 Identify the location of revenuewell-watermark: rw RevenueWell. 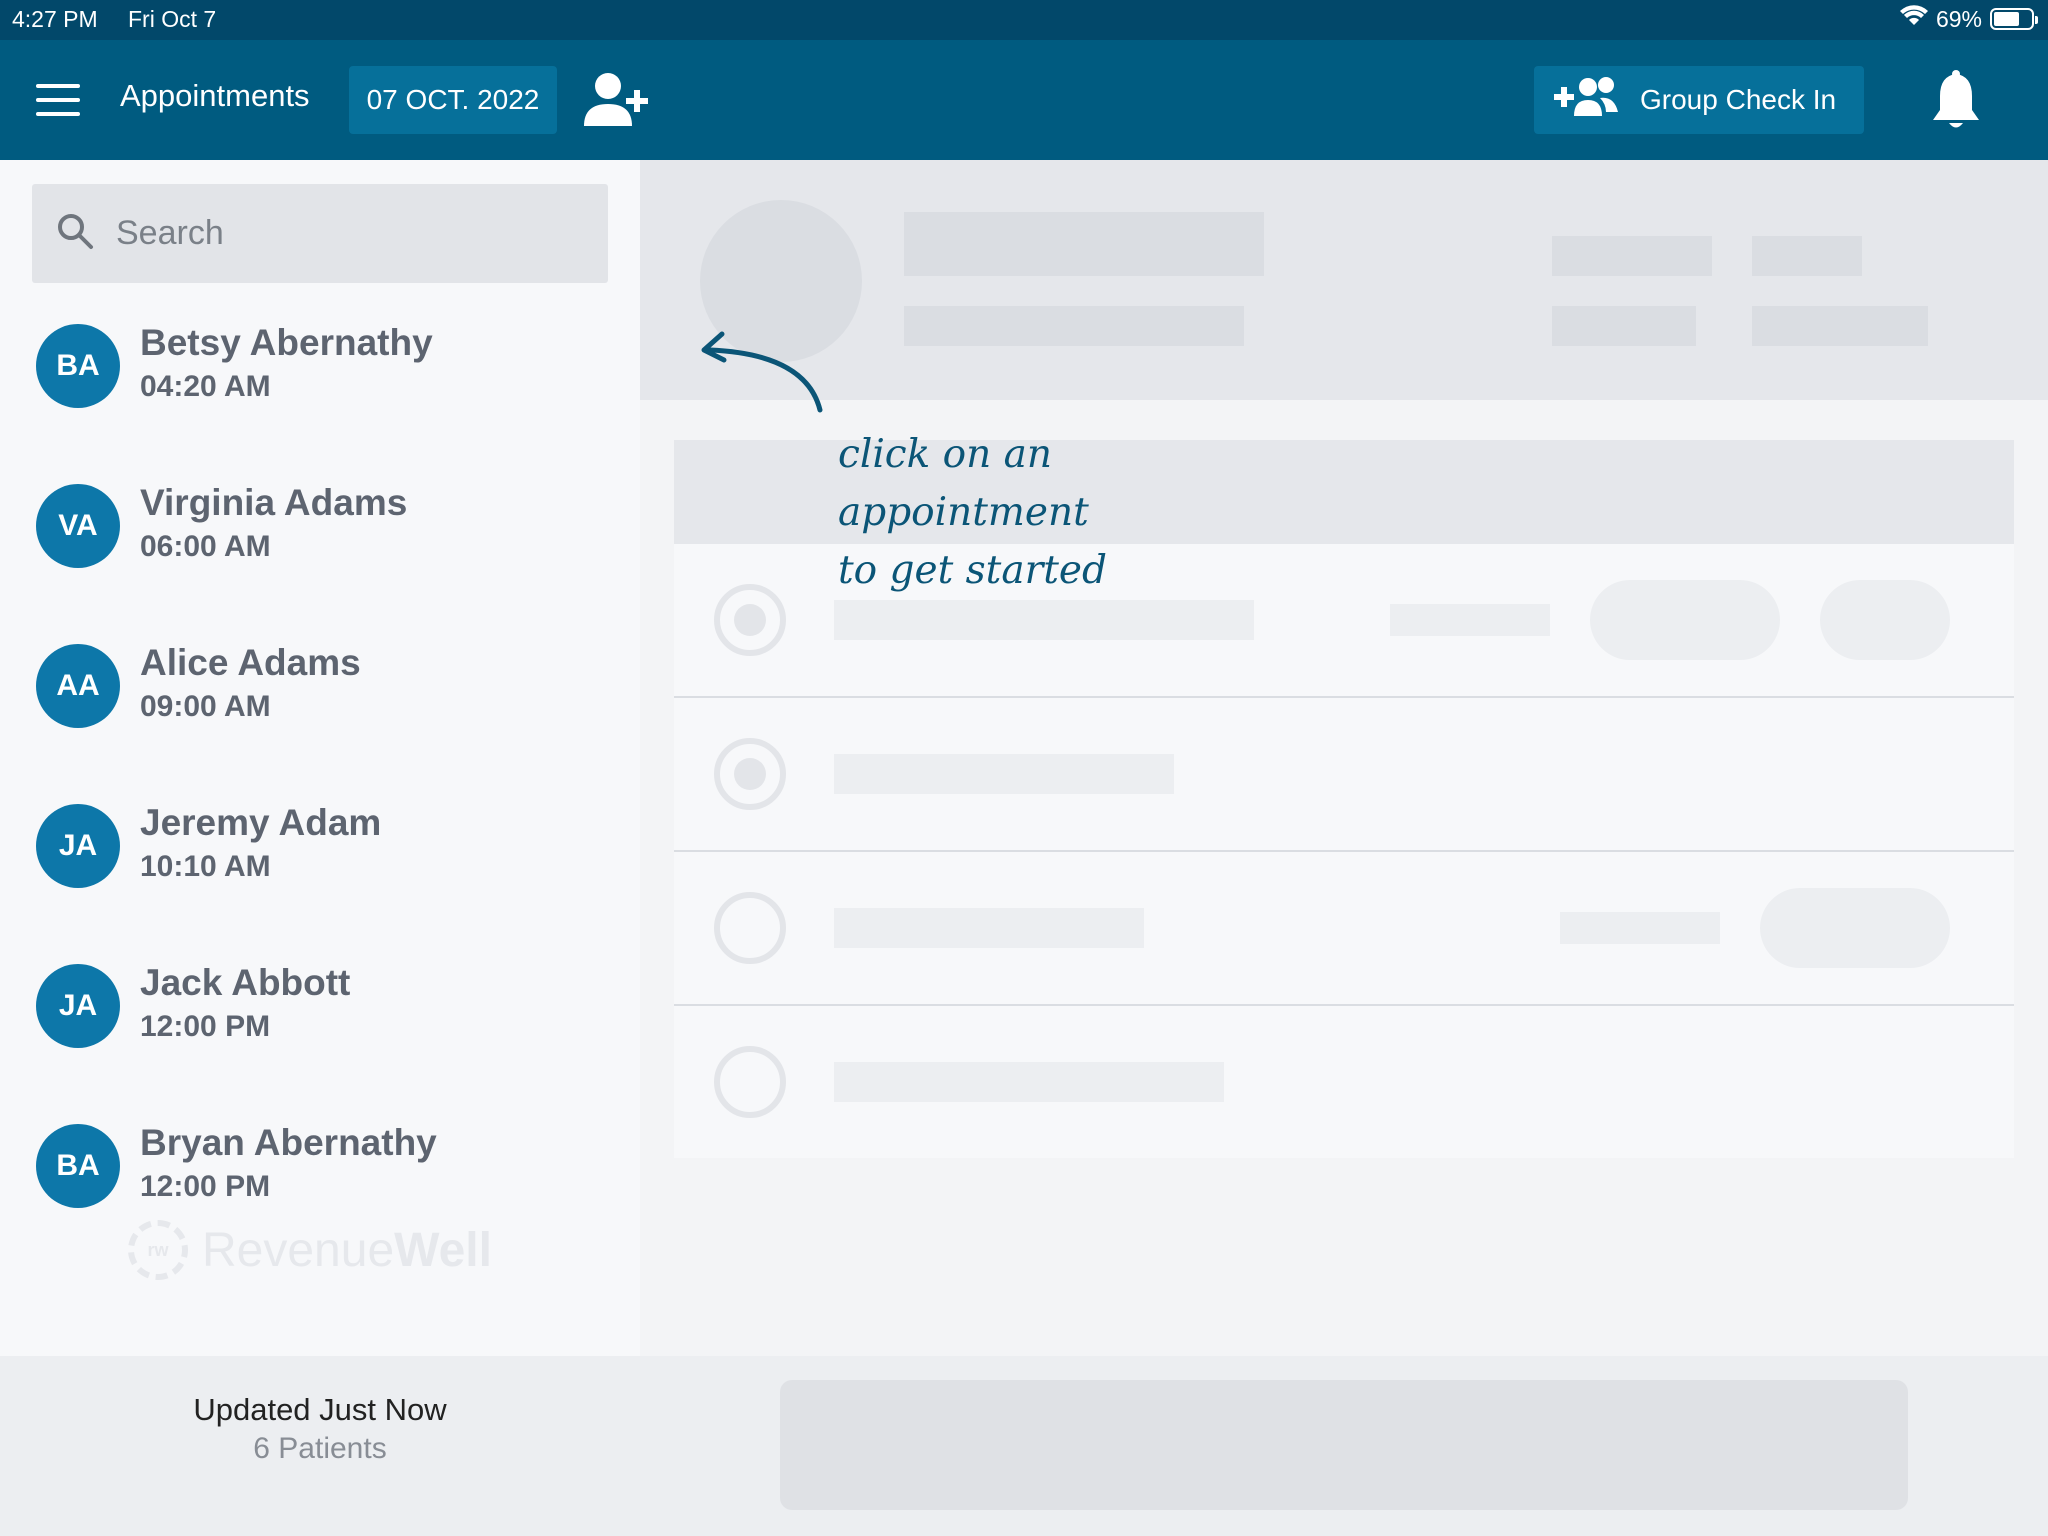
(310, 1250).